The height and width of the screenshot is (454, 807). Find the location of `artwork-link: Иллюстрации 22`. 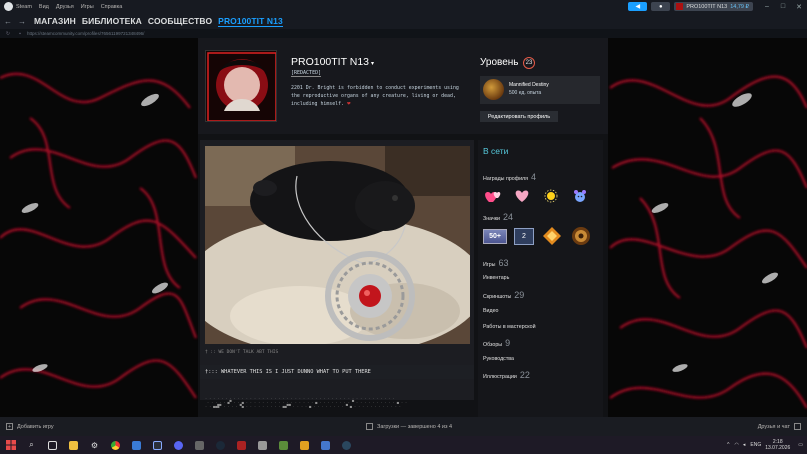

artwork-link: Иллюстрации 22 is located at coordinates (506, 375).